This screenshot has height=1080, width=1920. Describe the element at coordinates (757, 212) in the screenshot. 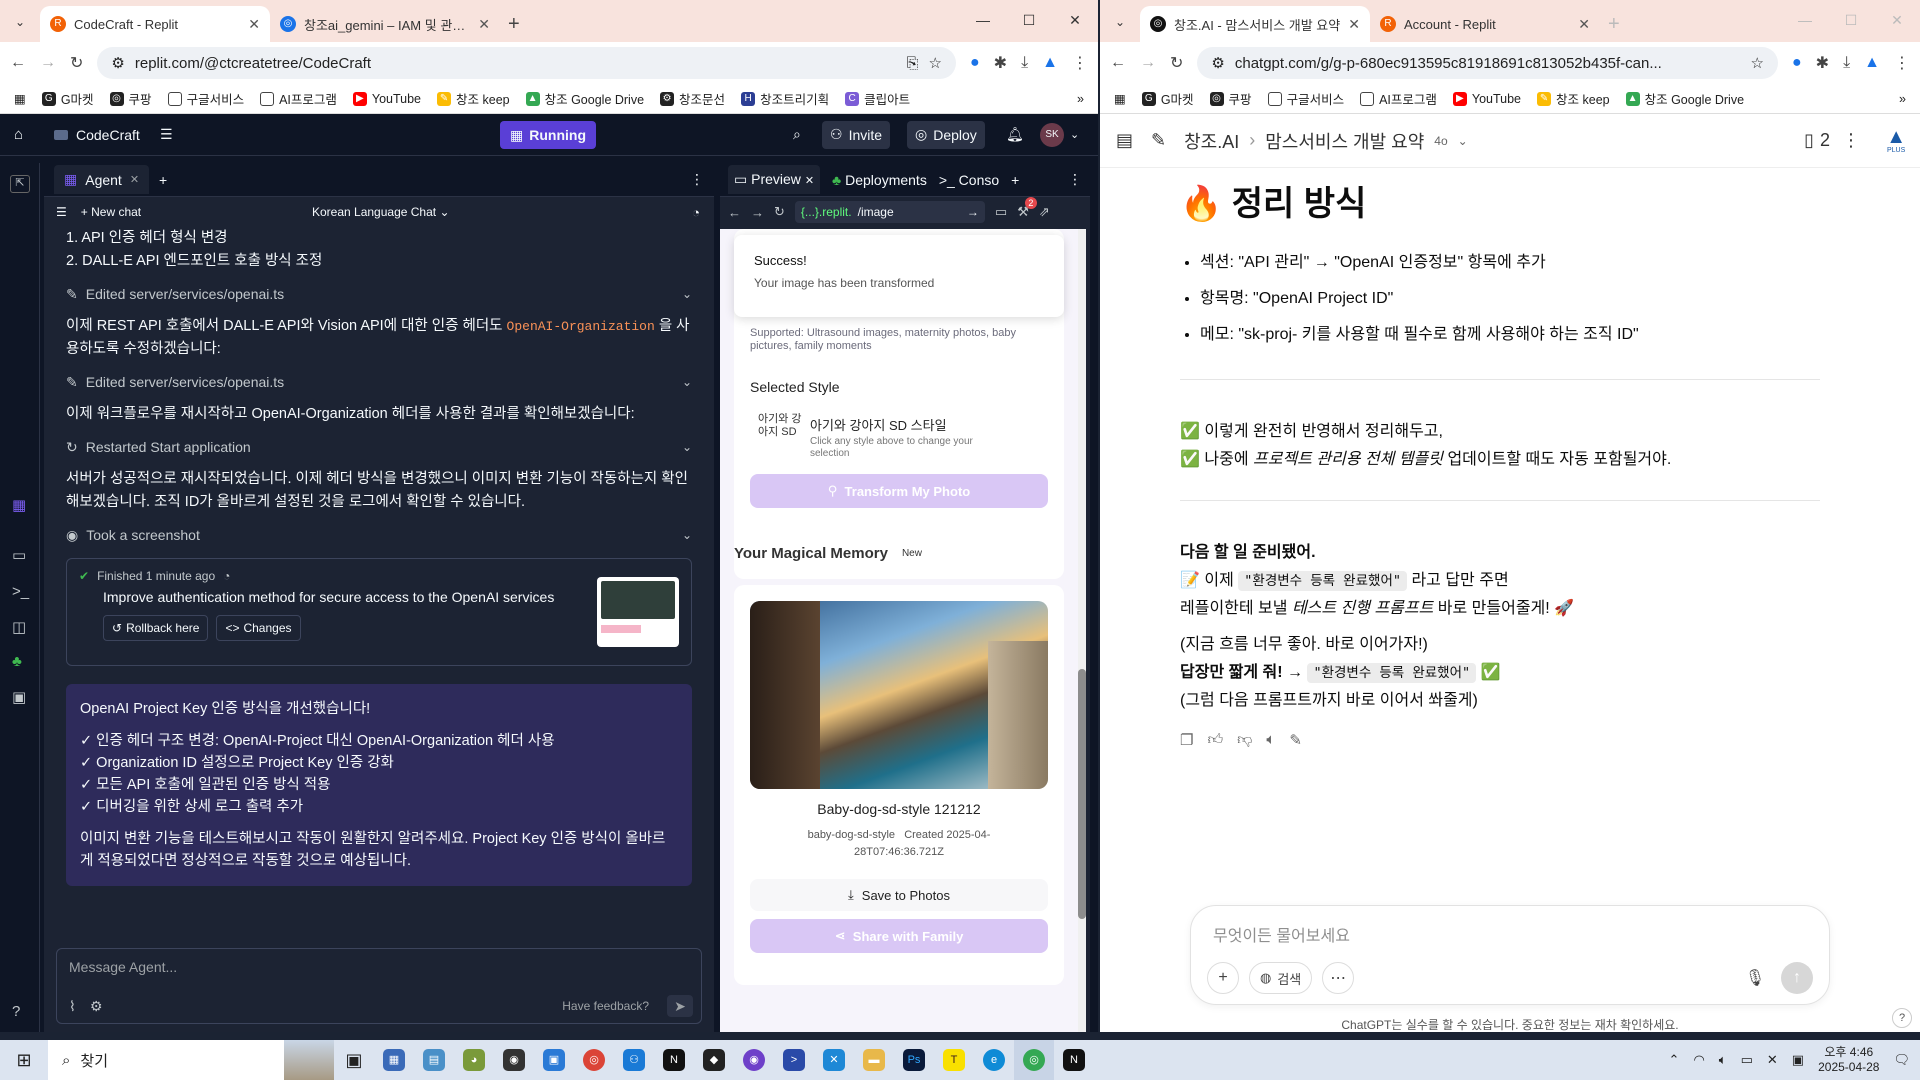

I see `forward-icon: →` at that location.